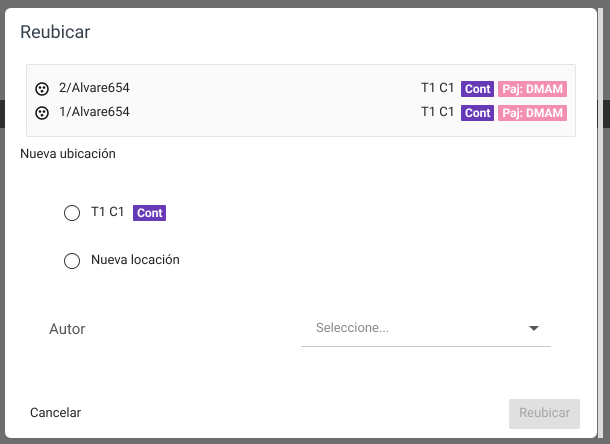 This screenshot has height=444, width=610. I want to click on author-label: Autor, so click(67, 329).